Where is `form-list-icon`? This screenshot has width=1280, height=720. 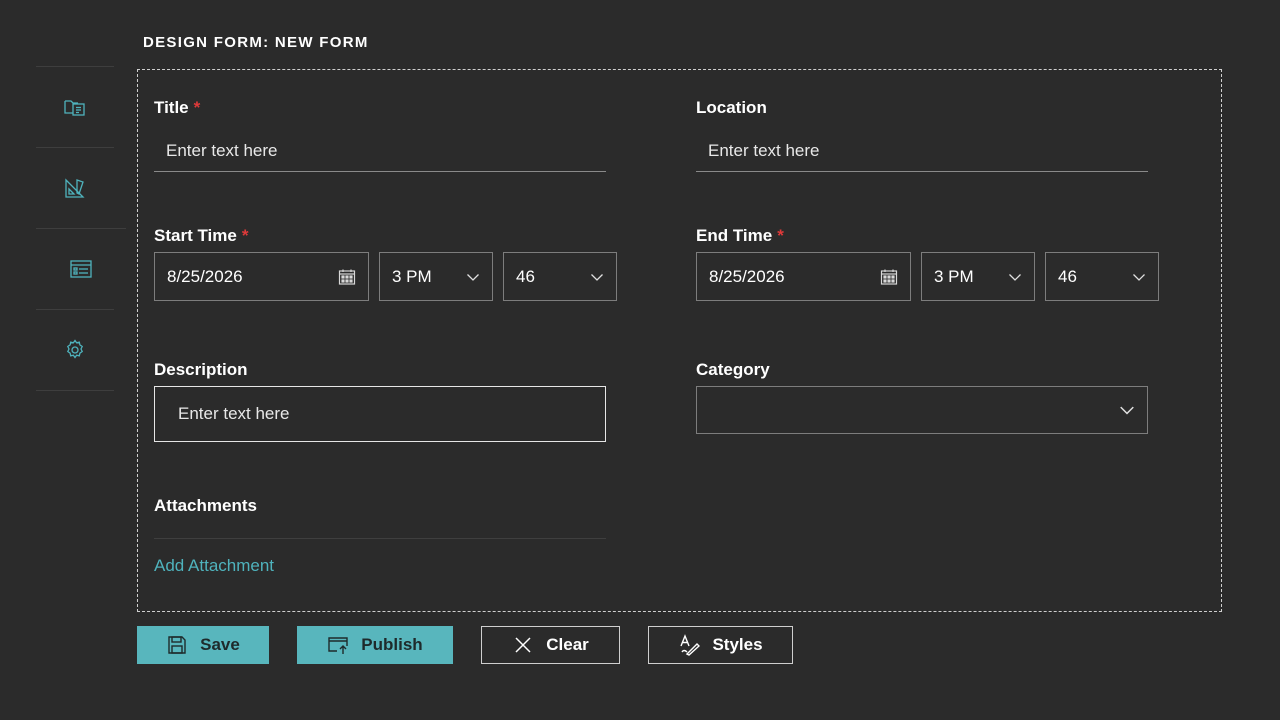 form-list-icon is located at coordinates (81, 269).